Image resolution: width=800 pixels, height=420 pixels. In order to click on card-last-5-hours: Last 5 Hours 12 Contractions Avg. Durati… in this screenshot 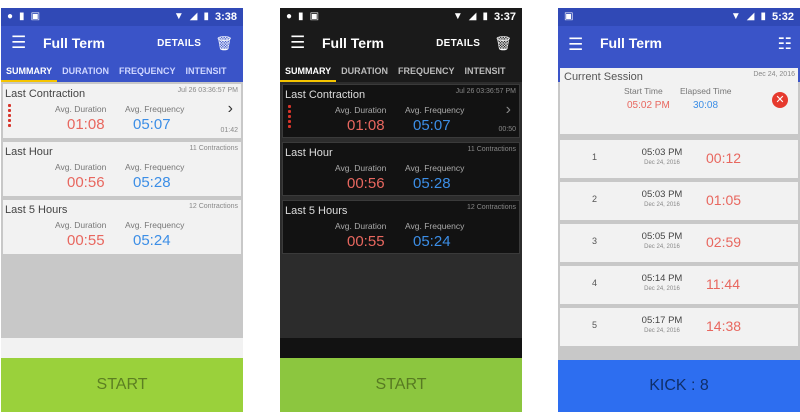, I will do `click(401, 227)`.